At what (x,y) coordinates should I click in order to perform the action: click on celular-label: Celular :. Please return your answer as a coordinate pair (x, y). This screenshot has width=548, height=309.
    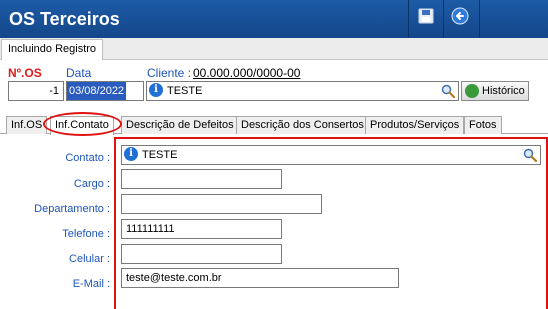
    Looking at the image, I should click on (89, 259).